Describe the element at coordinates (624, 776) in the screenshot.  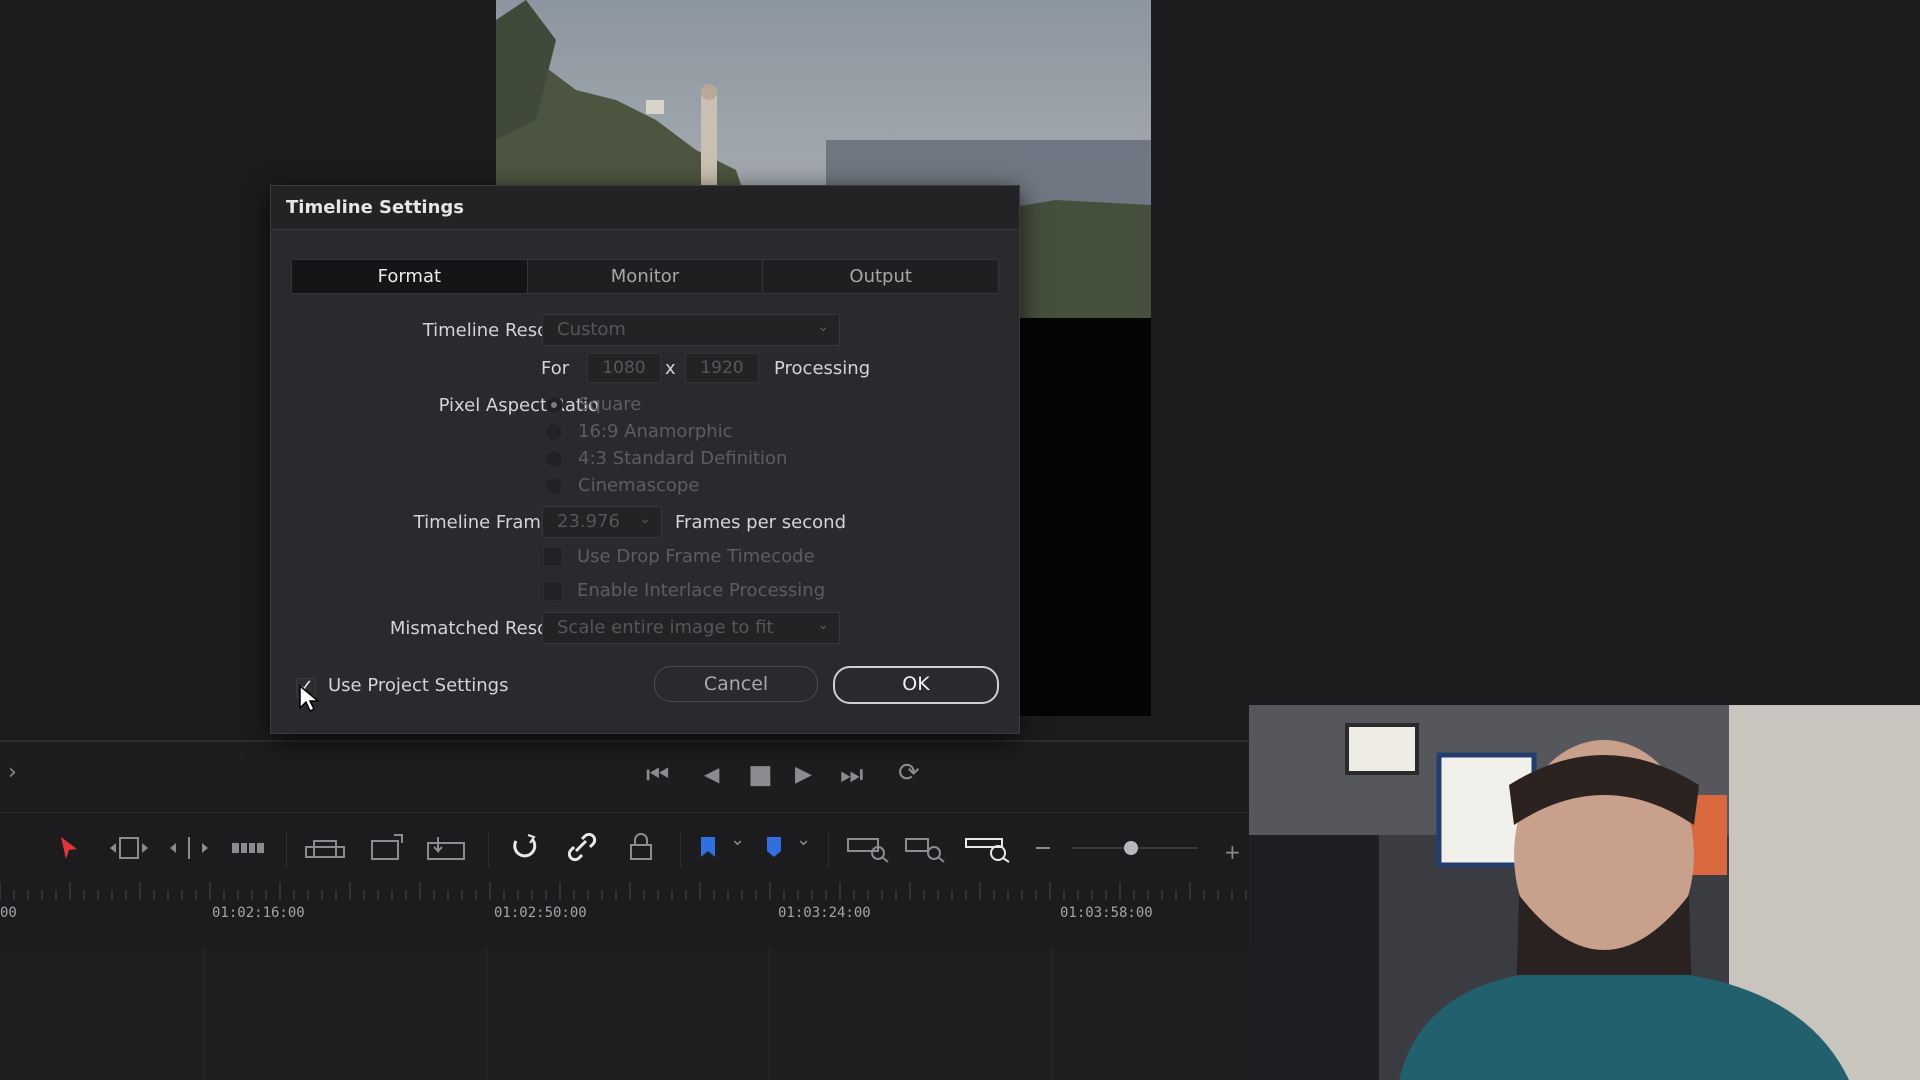
I see `transport-controls: › ⏮ ◀ ■ ▶ ⏭ ⟳` at that location.